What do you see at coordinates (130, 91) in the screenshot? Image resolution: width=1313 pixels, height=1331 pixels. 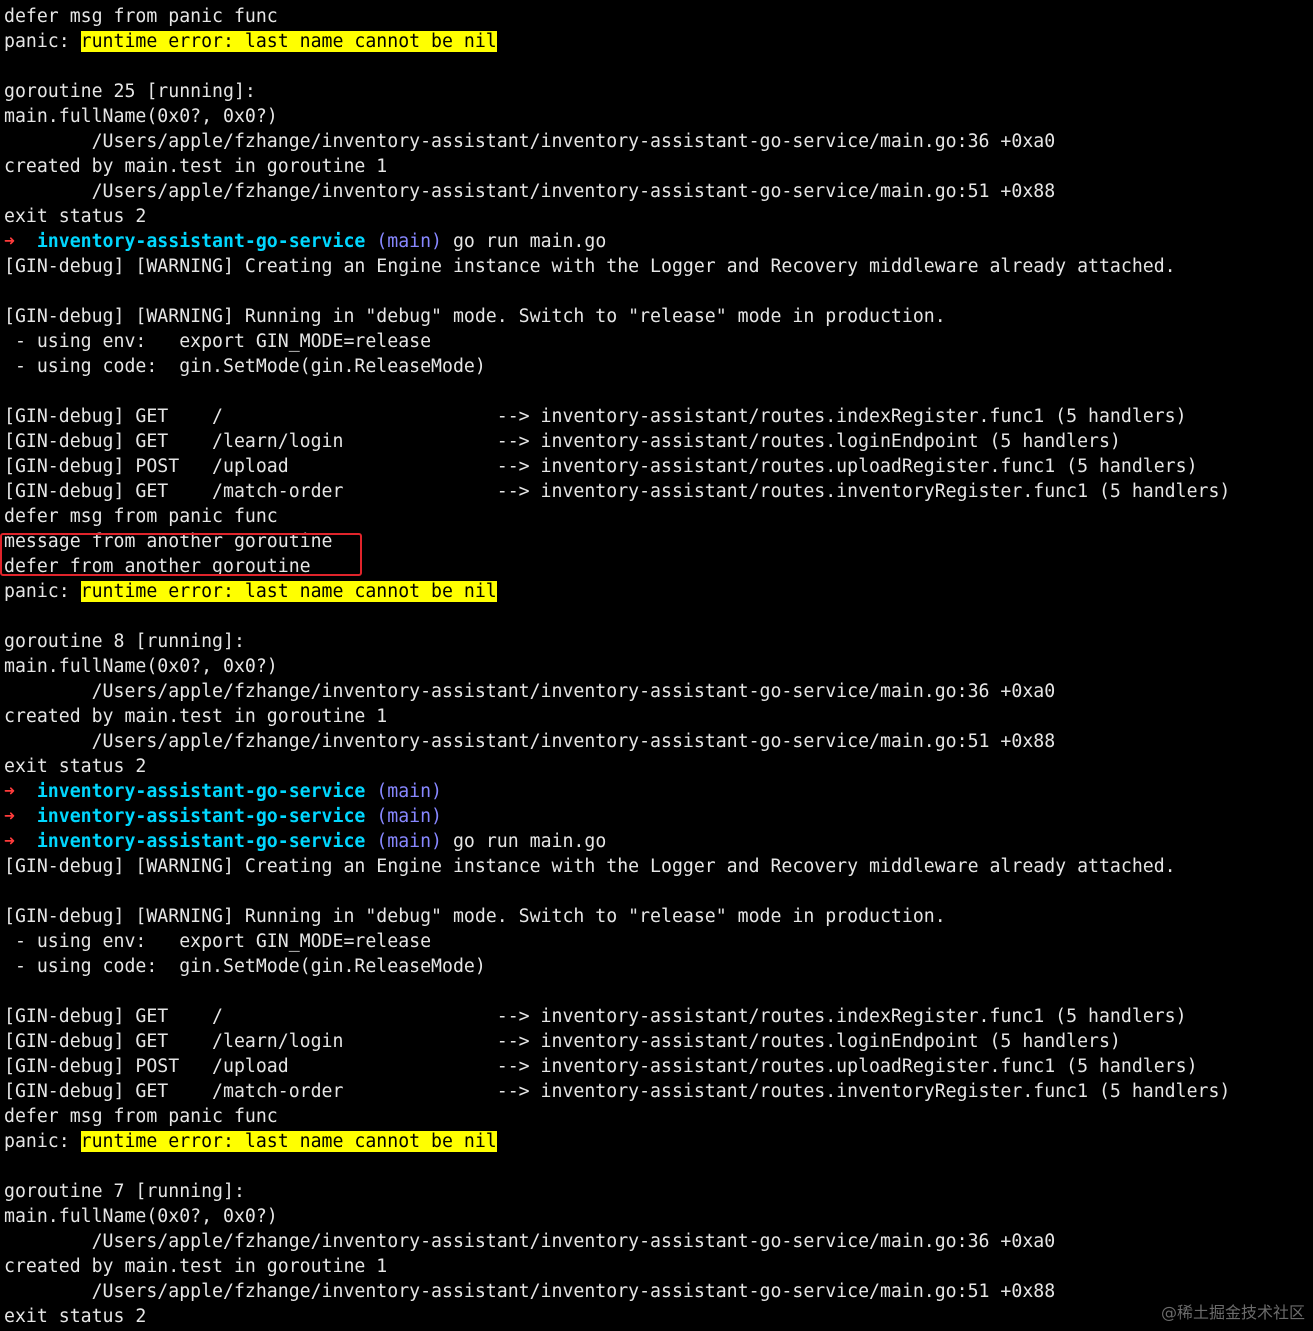 I see `terminal-line: goroutine 25 [running]:` at bounding box center [130, 91].